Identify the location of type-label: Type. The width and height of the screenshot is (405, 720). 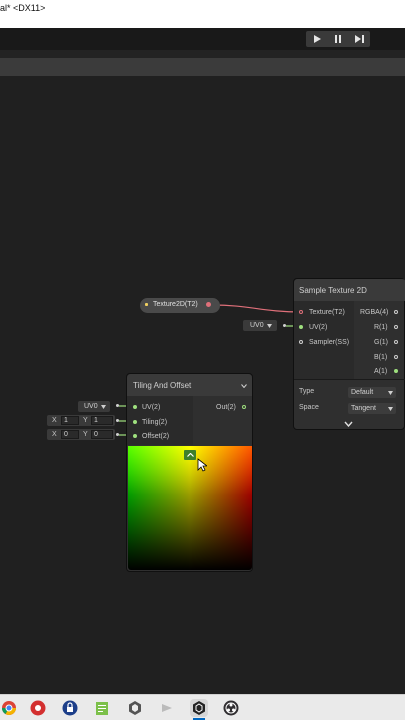
(307, 391).